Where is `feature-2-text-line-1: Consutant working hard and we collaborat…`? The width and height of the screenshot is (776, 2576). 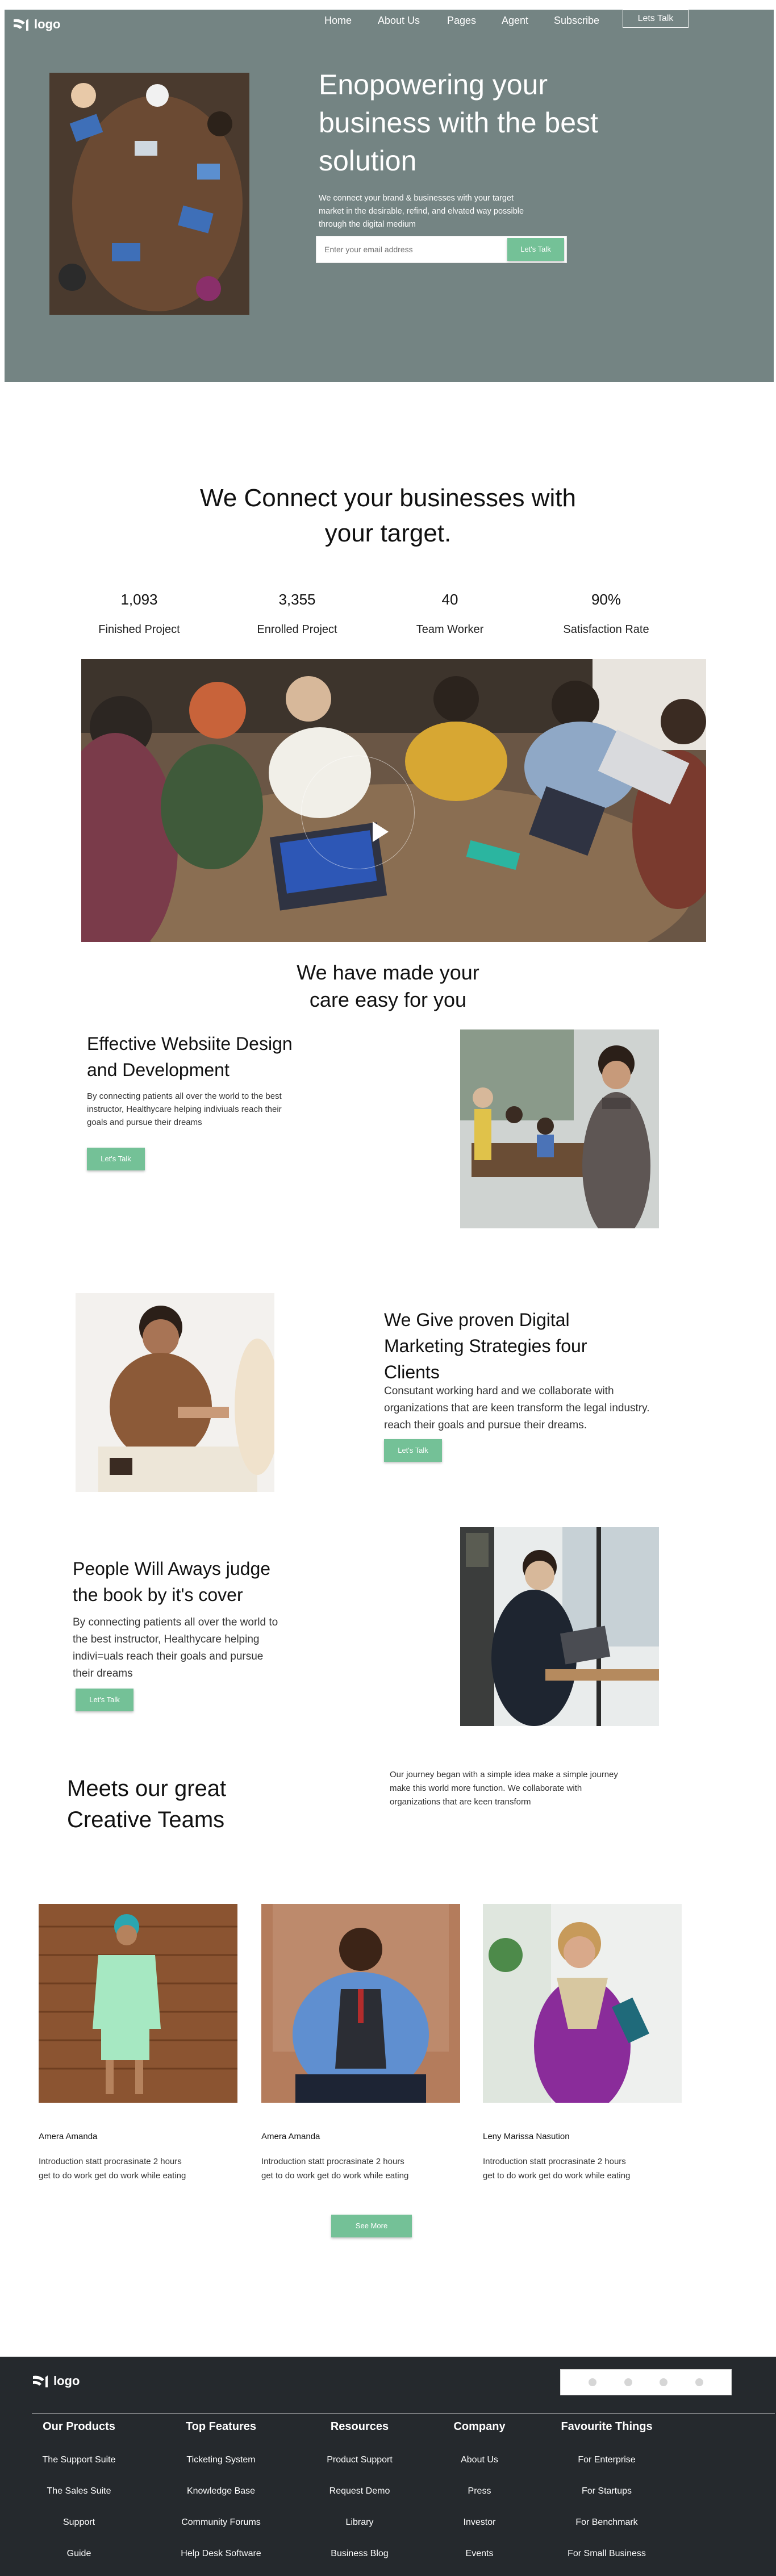
feature-2-text-line-1: Consutant working hard and we collaborat… is located at coordinates (499, 1391).